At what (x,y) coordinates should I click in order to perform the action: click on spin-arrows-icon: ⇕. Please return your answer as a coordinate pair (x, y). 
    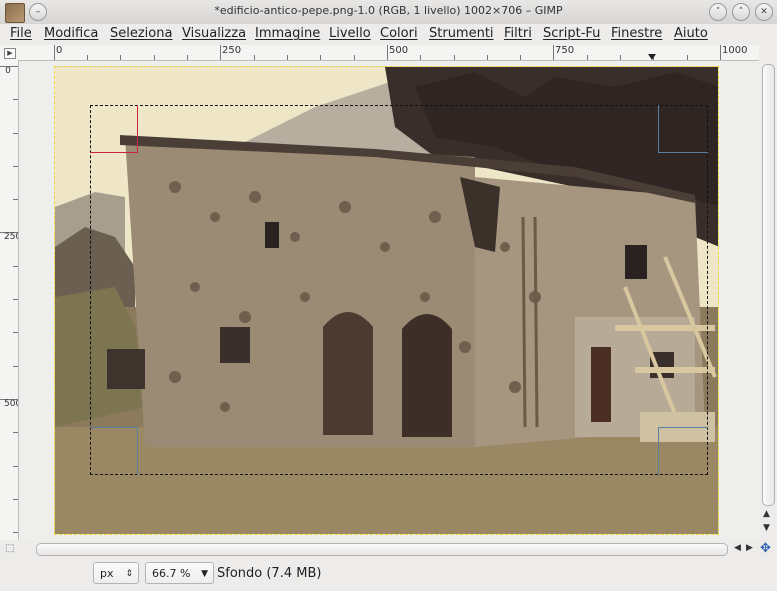
    Looking at the image, I should click on (129, 574).